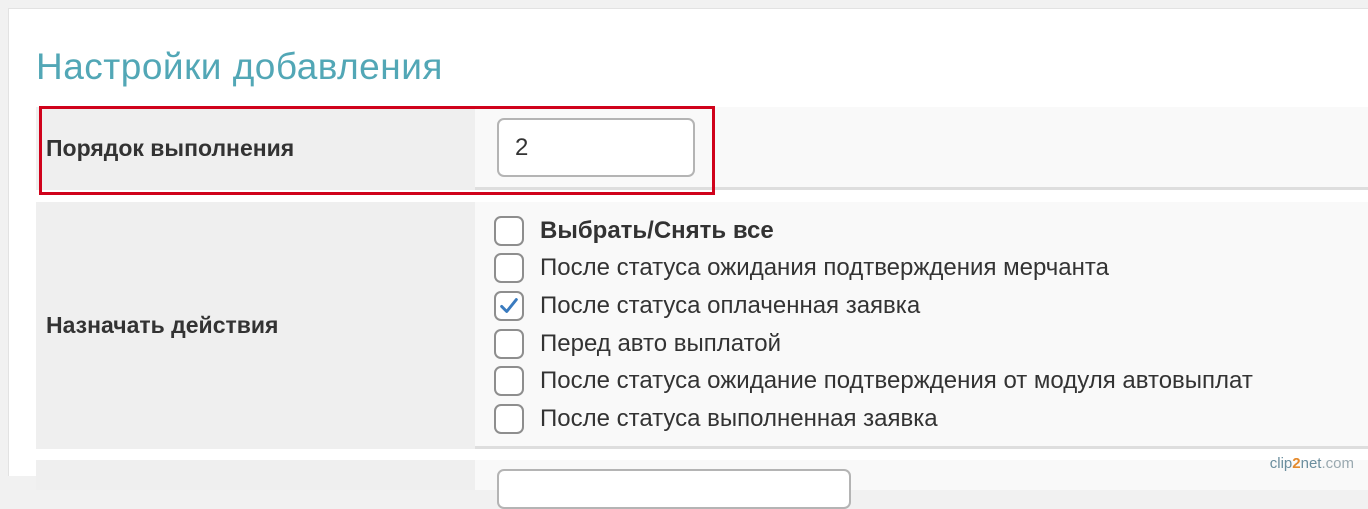  I want to click on checkbox-after-completed-order: После статуса выполненная заявка, so click(873, 419).